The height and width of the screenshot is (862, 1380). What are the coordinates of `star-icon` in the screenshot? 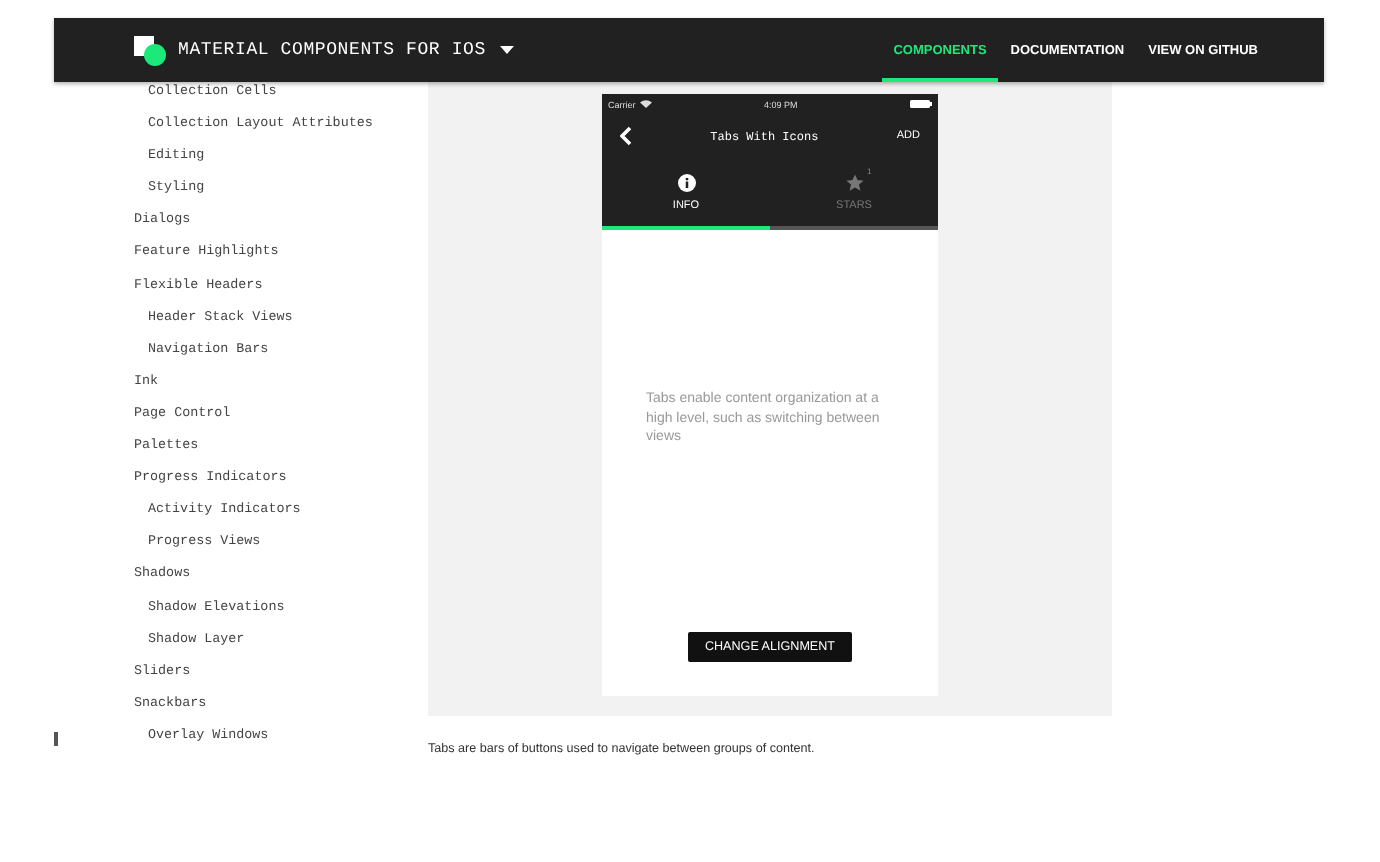 It's located at (854, 182).